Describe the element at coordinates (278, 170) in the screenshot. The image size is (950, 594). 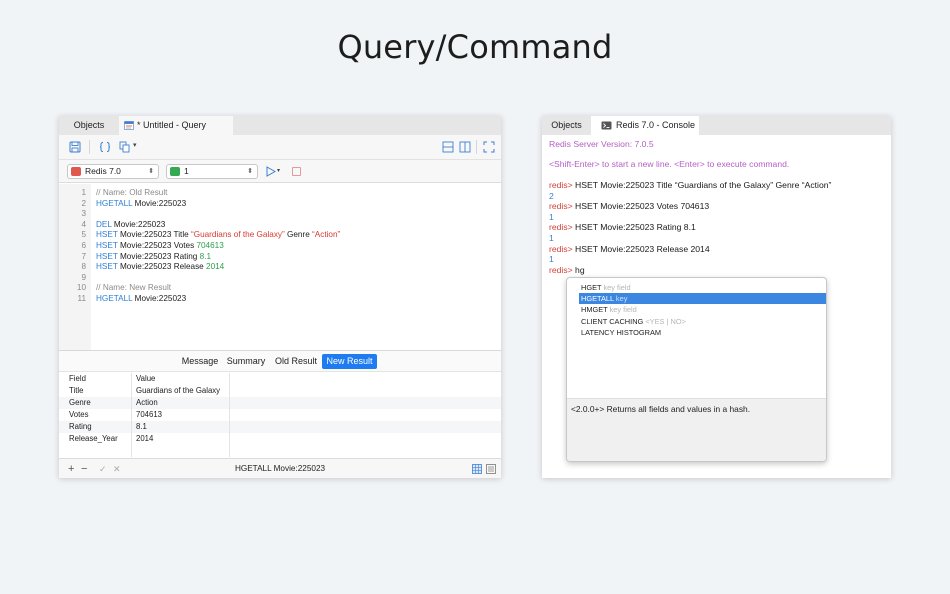
I see `run-dropdown-icon: ▾` at that location.